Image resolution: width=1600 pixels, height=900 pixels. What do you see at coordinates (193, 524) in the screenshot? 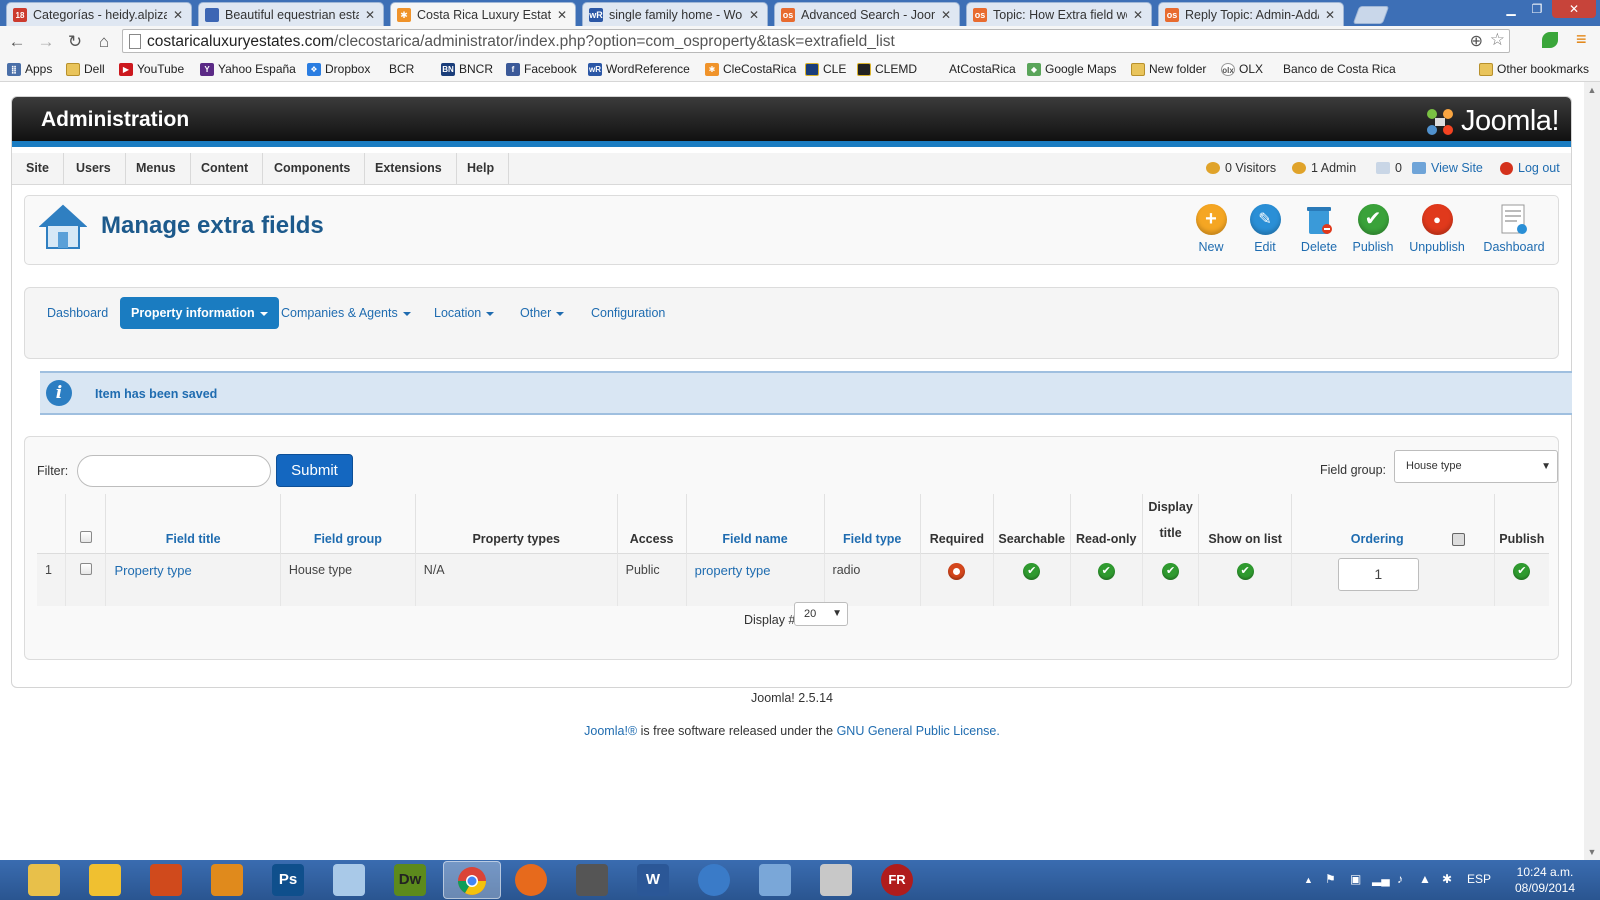
I see `col-field-title: Field title` at bounding box center [193, 524].